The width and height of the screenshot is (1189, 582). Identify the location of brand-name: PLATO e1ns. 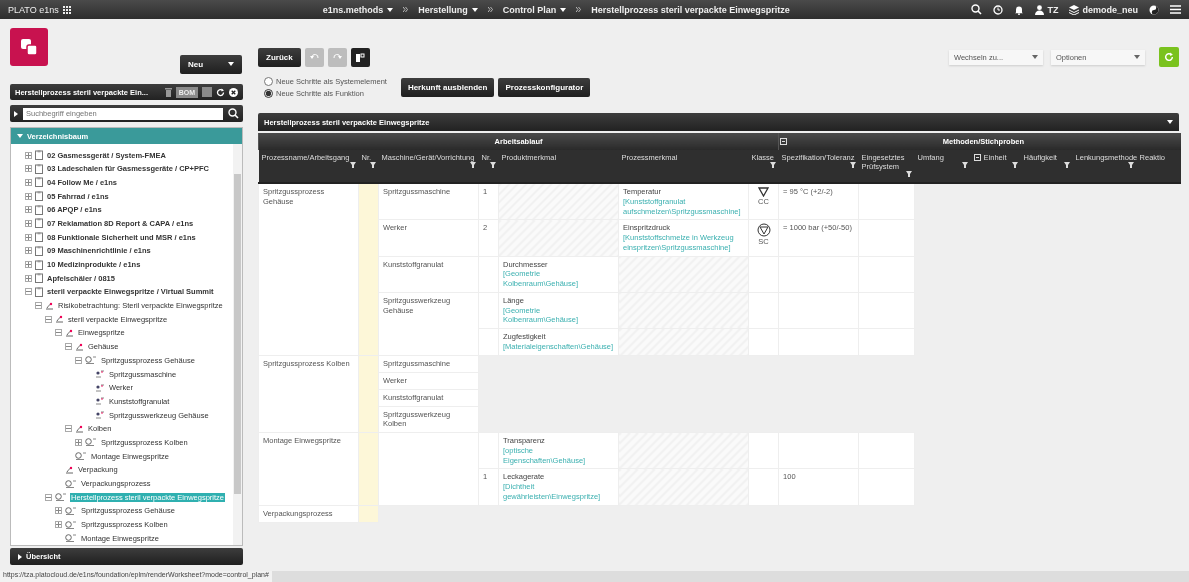
(33, 9).